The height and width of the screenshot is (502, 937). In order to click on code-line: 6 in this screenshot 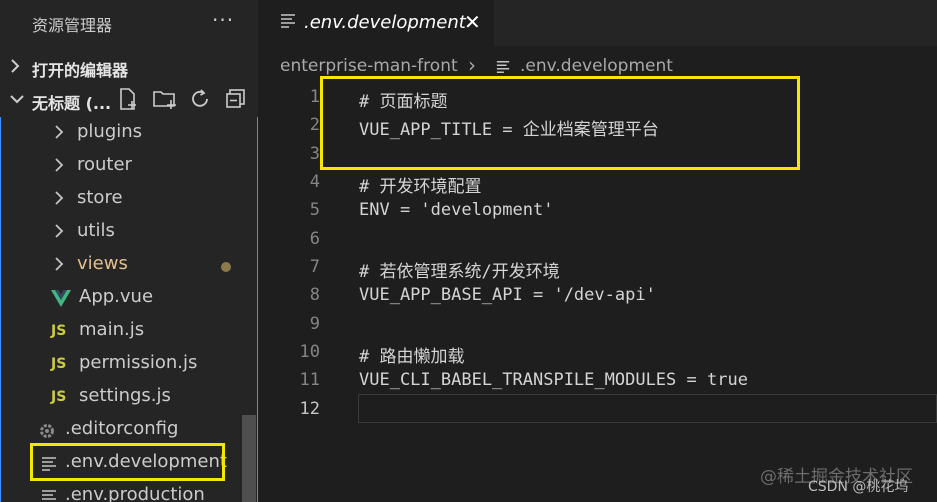, I will do `click(597, 240)`.